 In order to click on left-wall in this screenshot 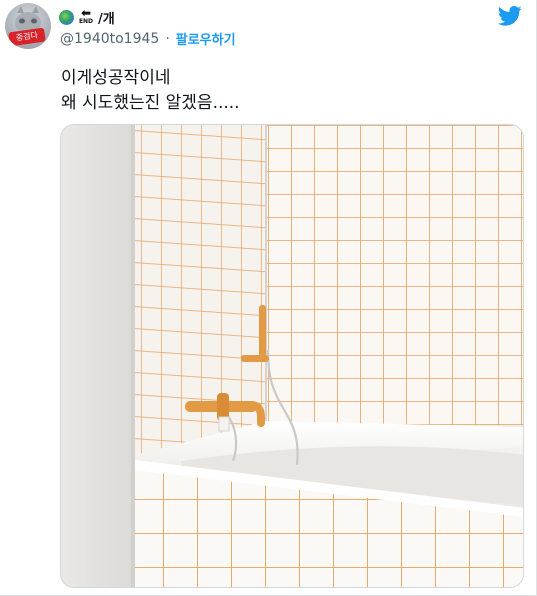, I will do `click(98, 356)`.